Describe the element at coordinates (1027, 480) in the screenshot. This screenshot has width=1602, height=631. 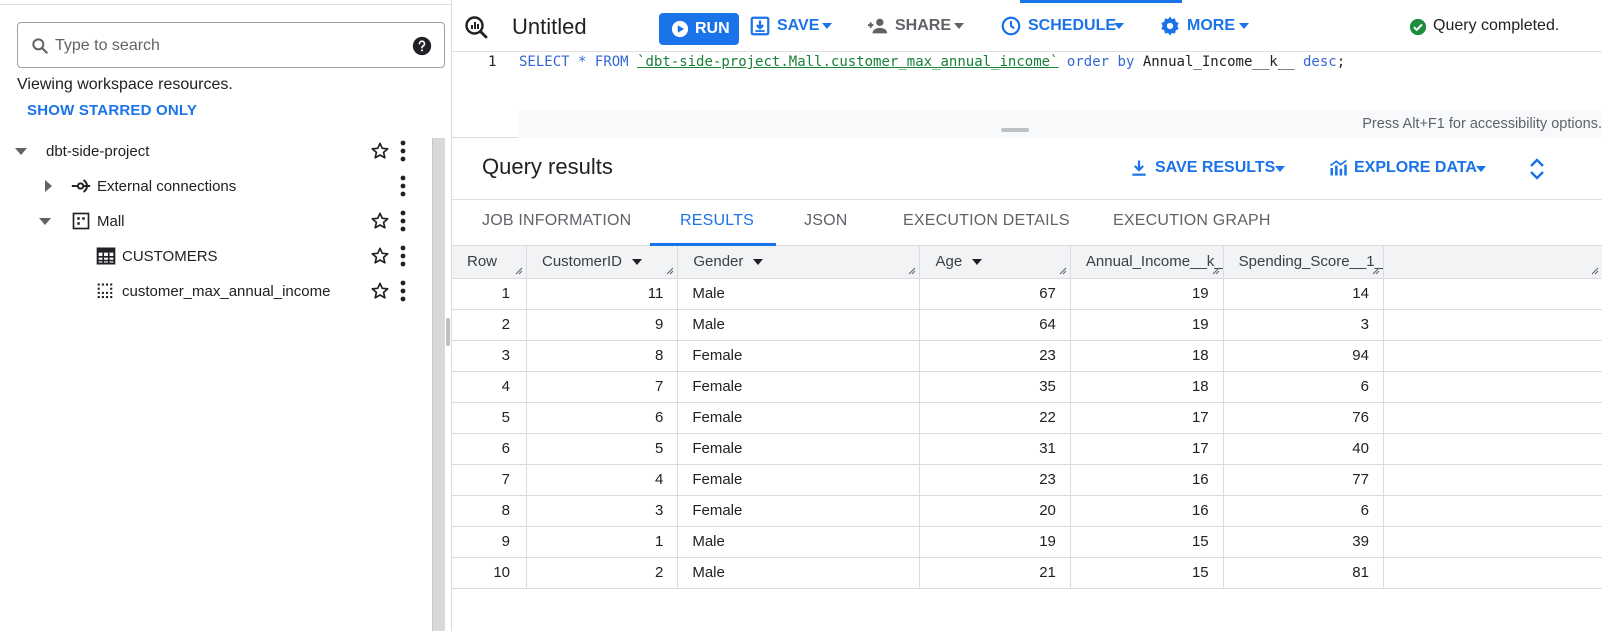
I see `table-row: 7 4 Female 23 16 77` at that location.